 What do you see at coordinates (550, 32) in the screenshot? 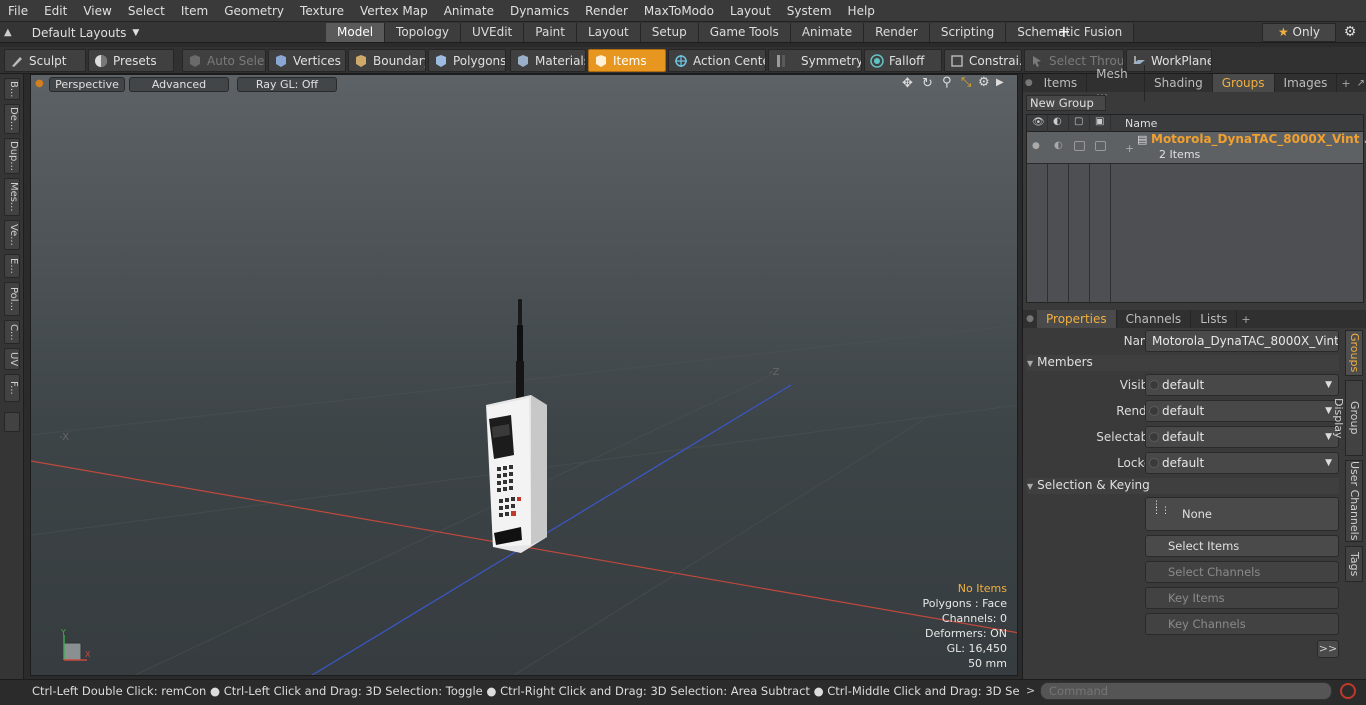
I see `tab-paint: Paint` at bounding box center [550, 32].